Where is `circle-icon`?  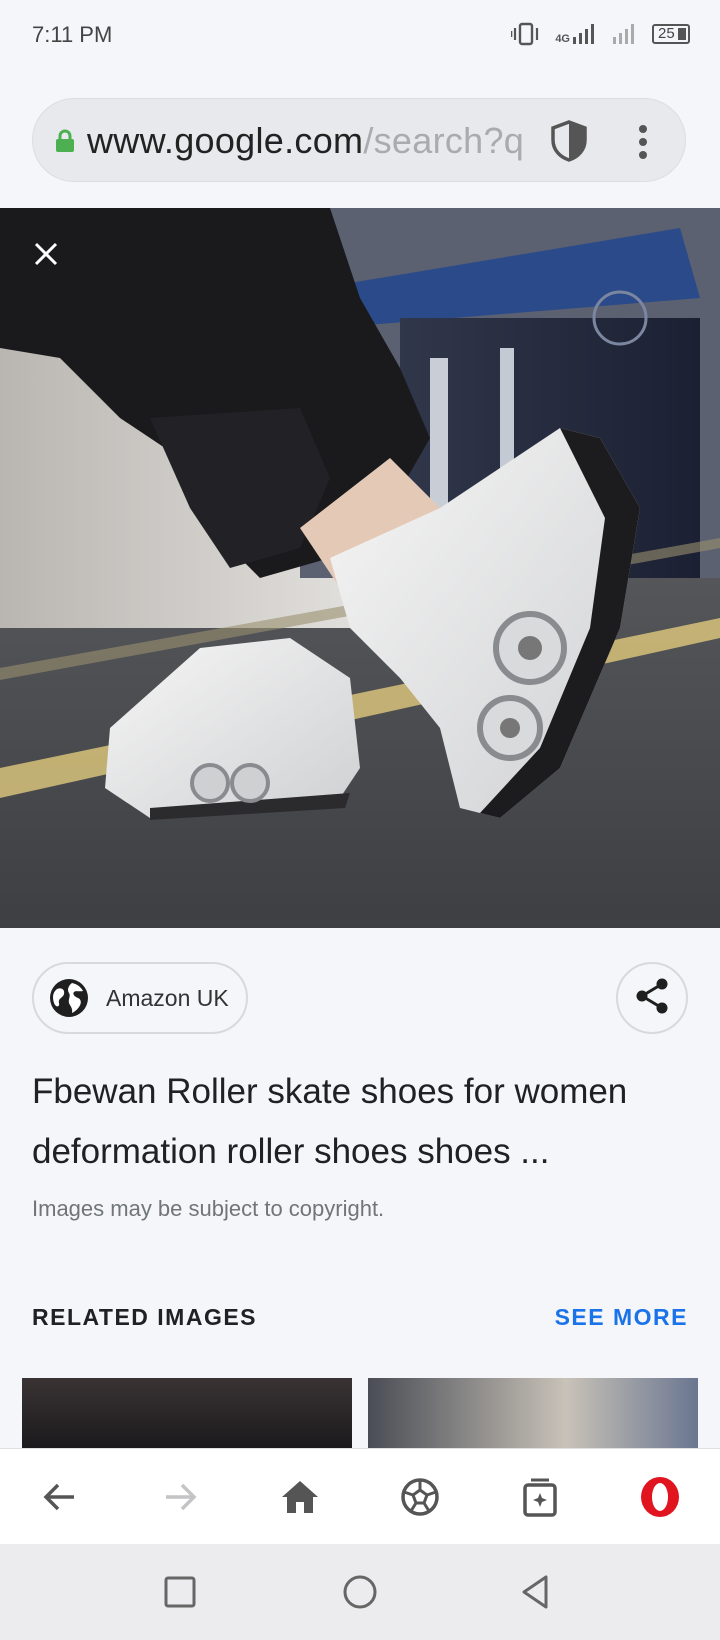 circle-icon is located at coordinates (360, 1592).